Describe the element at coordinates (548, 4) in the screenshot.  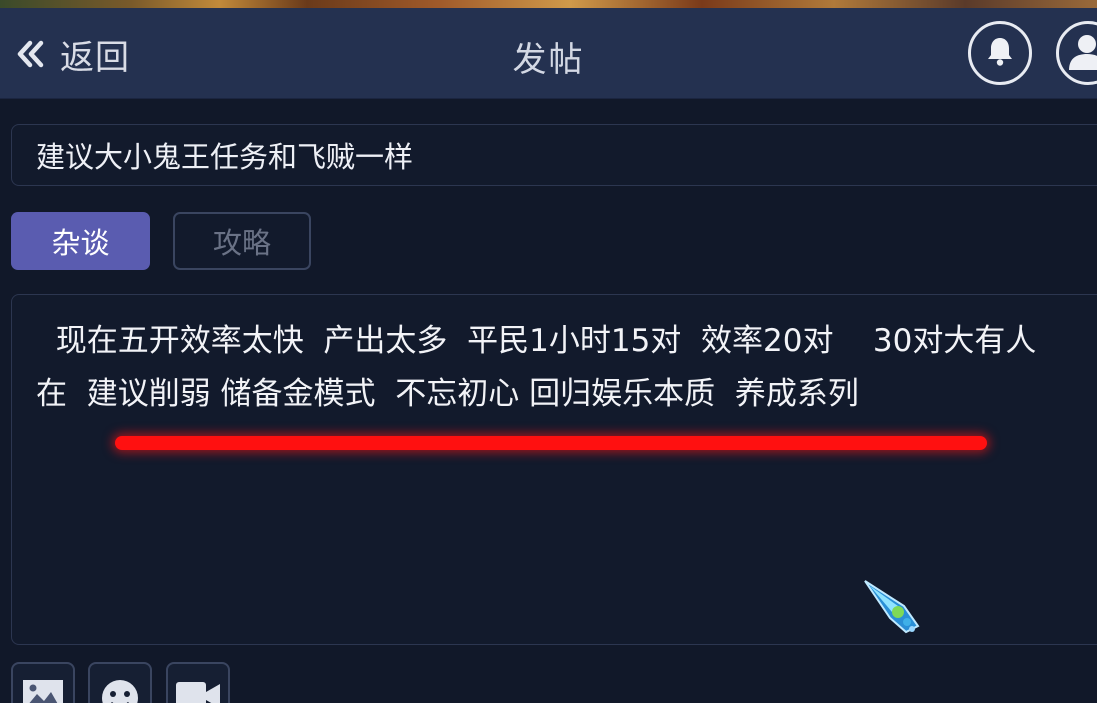
I see `game-background-strip` at that location.